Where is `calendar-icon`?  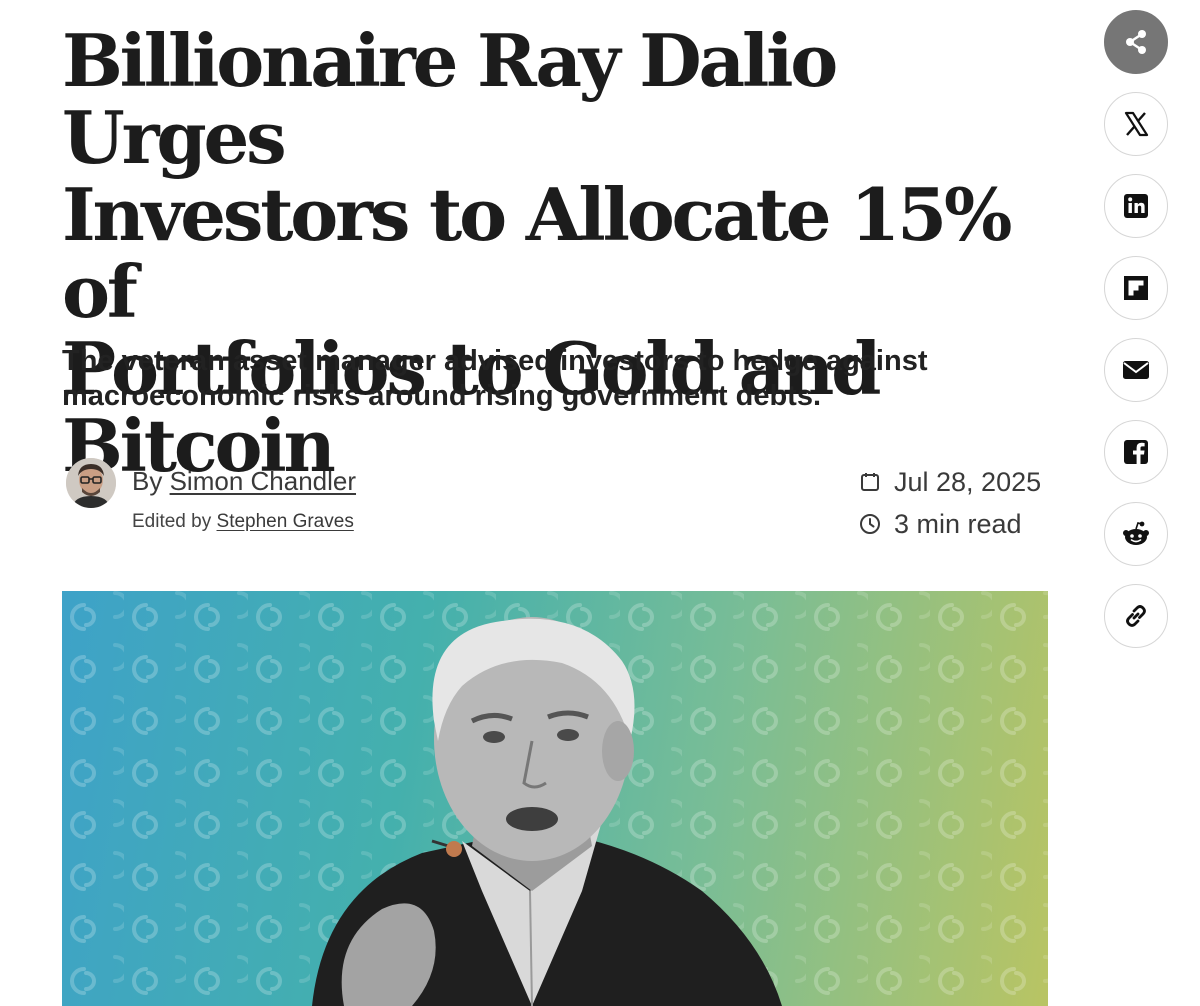
calendar-icon is located at coordinates (870, 482).